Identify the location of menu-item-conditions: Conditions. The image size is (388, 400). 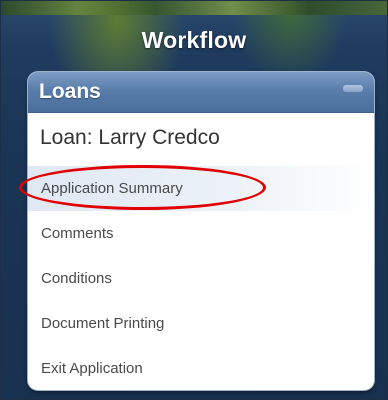
(201, 278).